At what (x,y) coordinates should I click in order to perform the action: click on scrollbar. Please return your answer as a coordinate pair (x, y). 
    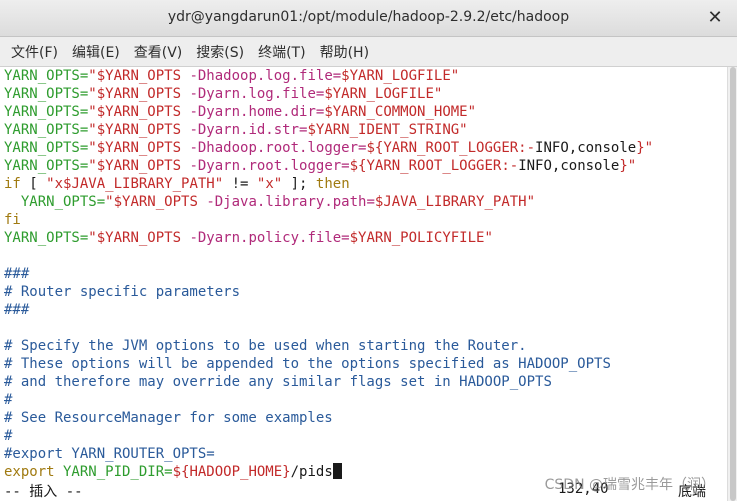
    Looking at the image, I should click on (732, 284).